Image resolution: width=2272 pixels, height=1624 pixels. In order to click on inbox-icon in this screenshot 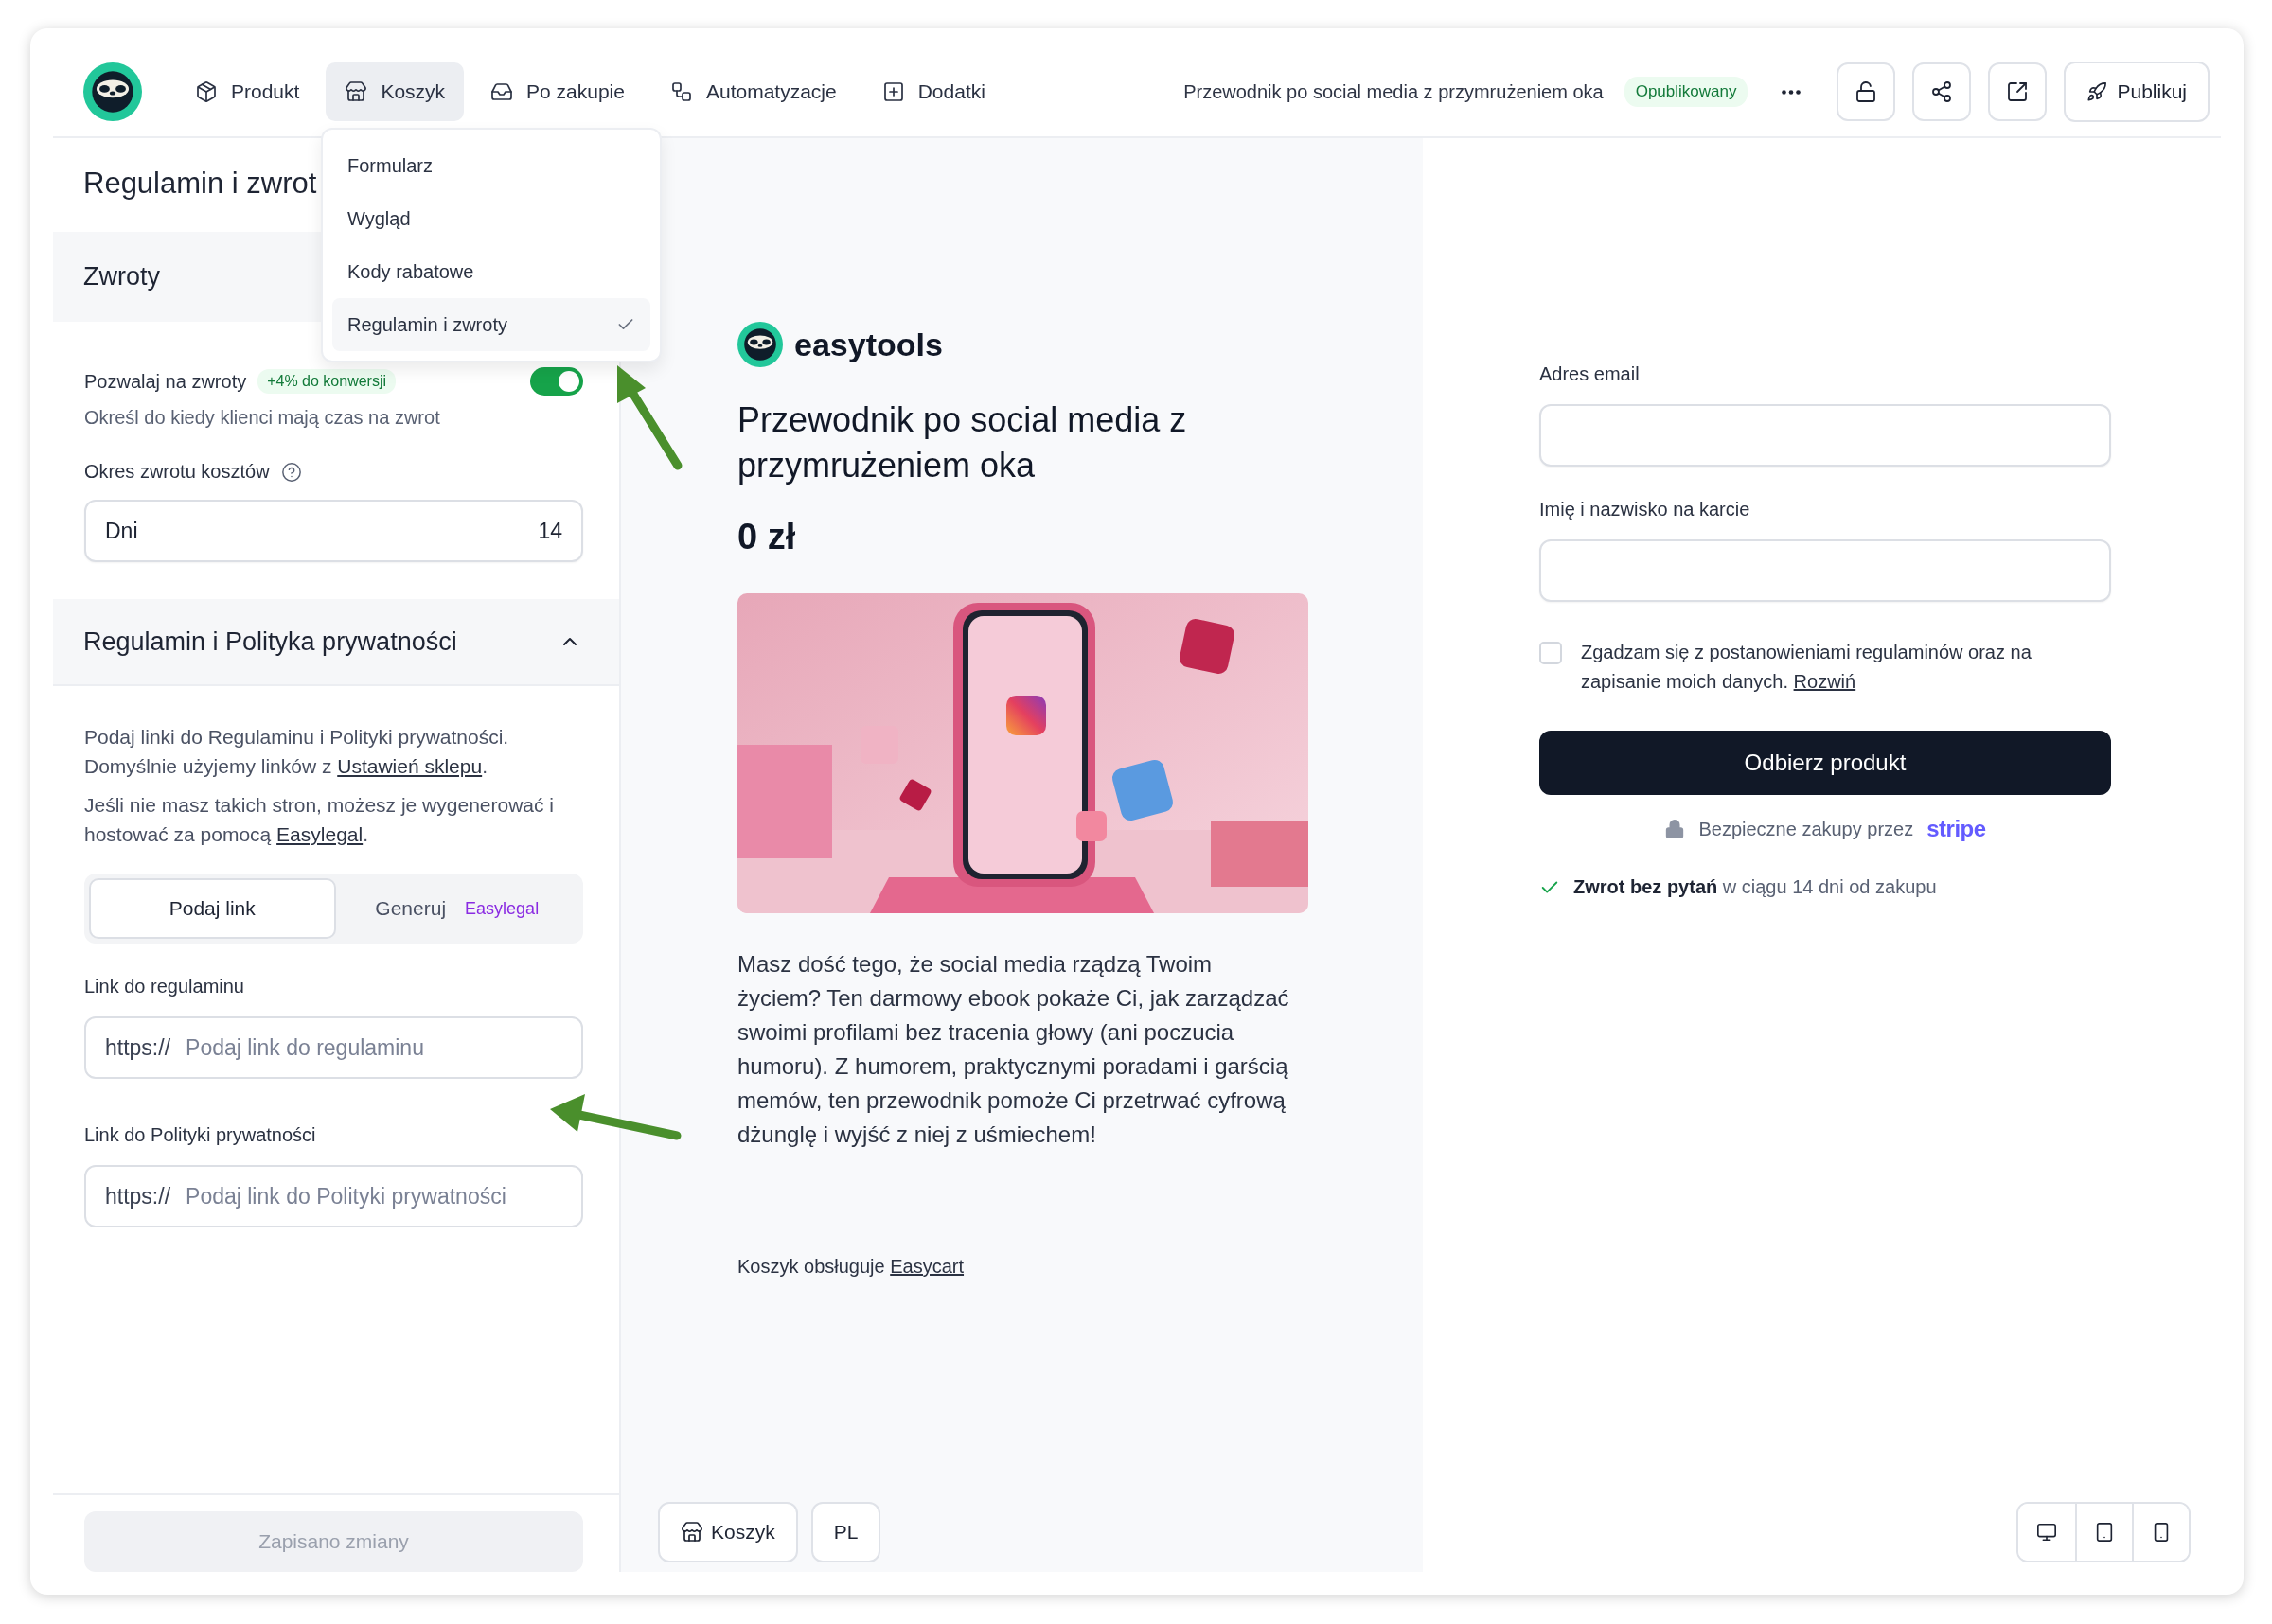, I will do `click(502, 92)`.